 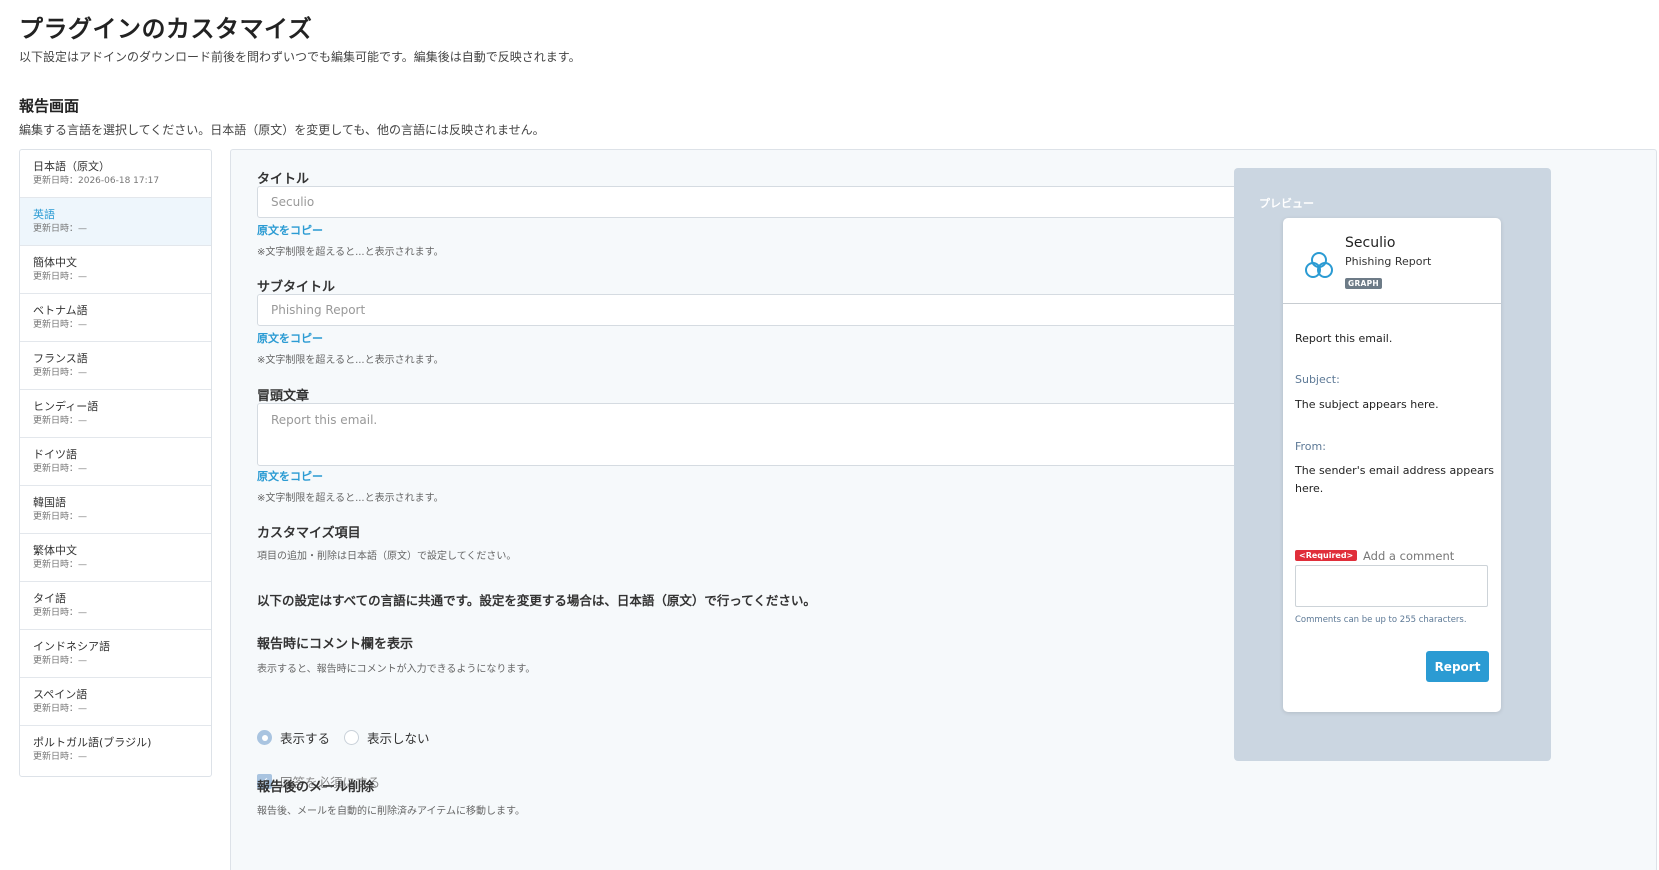 What do you see at coordinates (305, 737) in the screenshot?
I see `radio-show-label: 表示する` at bounding box center [305, 737].